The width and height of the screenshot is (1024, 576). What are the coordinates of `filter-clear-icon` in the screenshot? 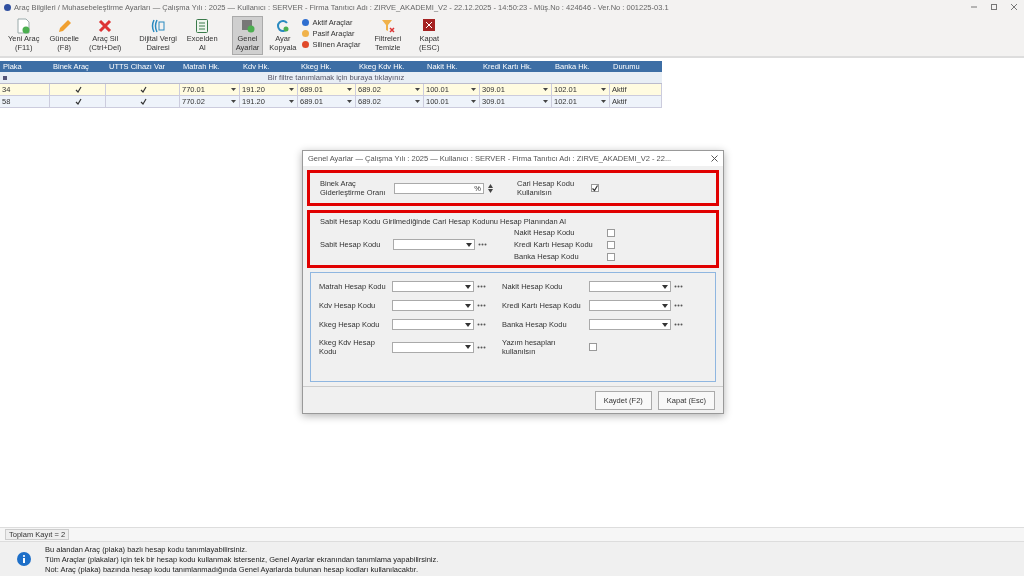 It's located at (387, 26).